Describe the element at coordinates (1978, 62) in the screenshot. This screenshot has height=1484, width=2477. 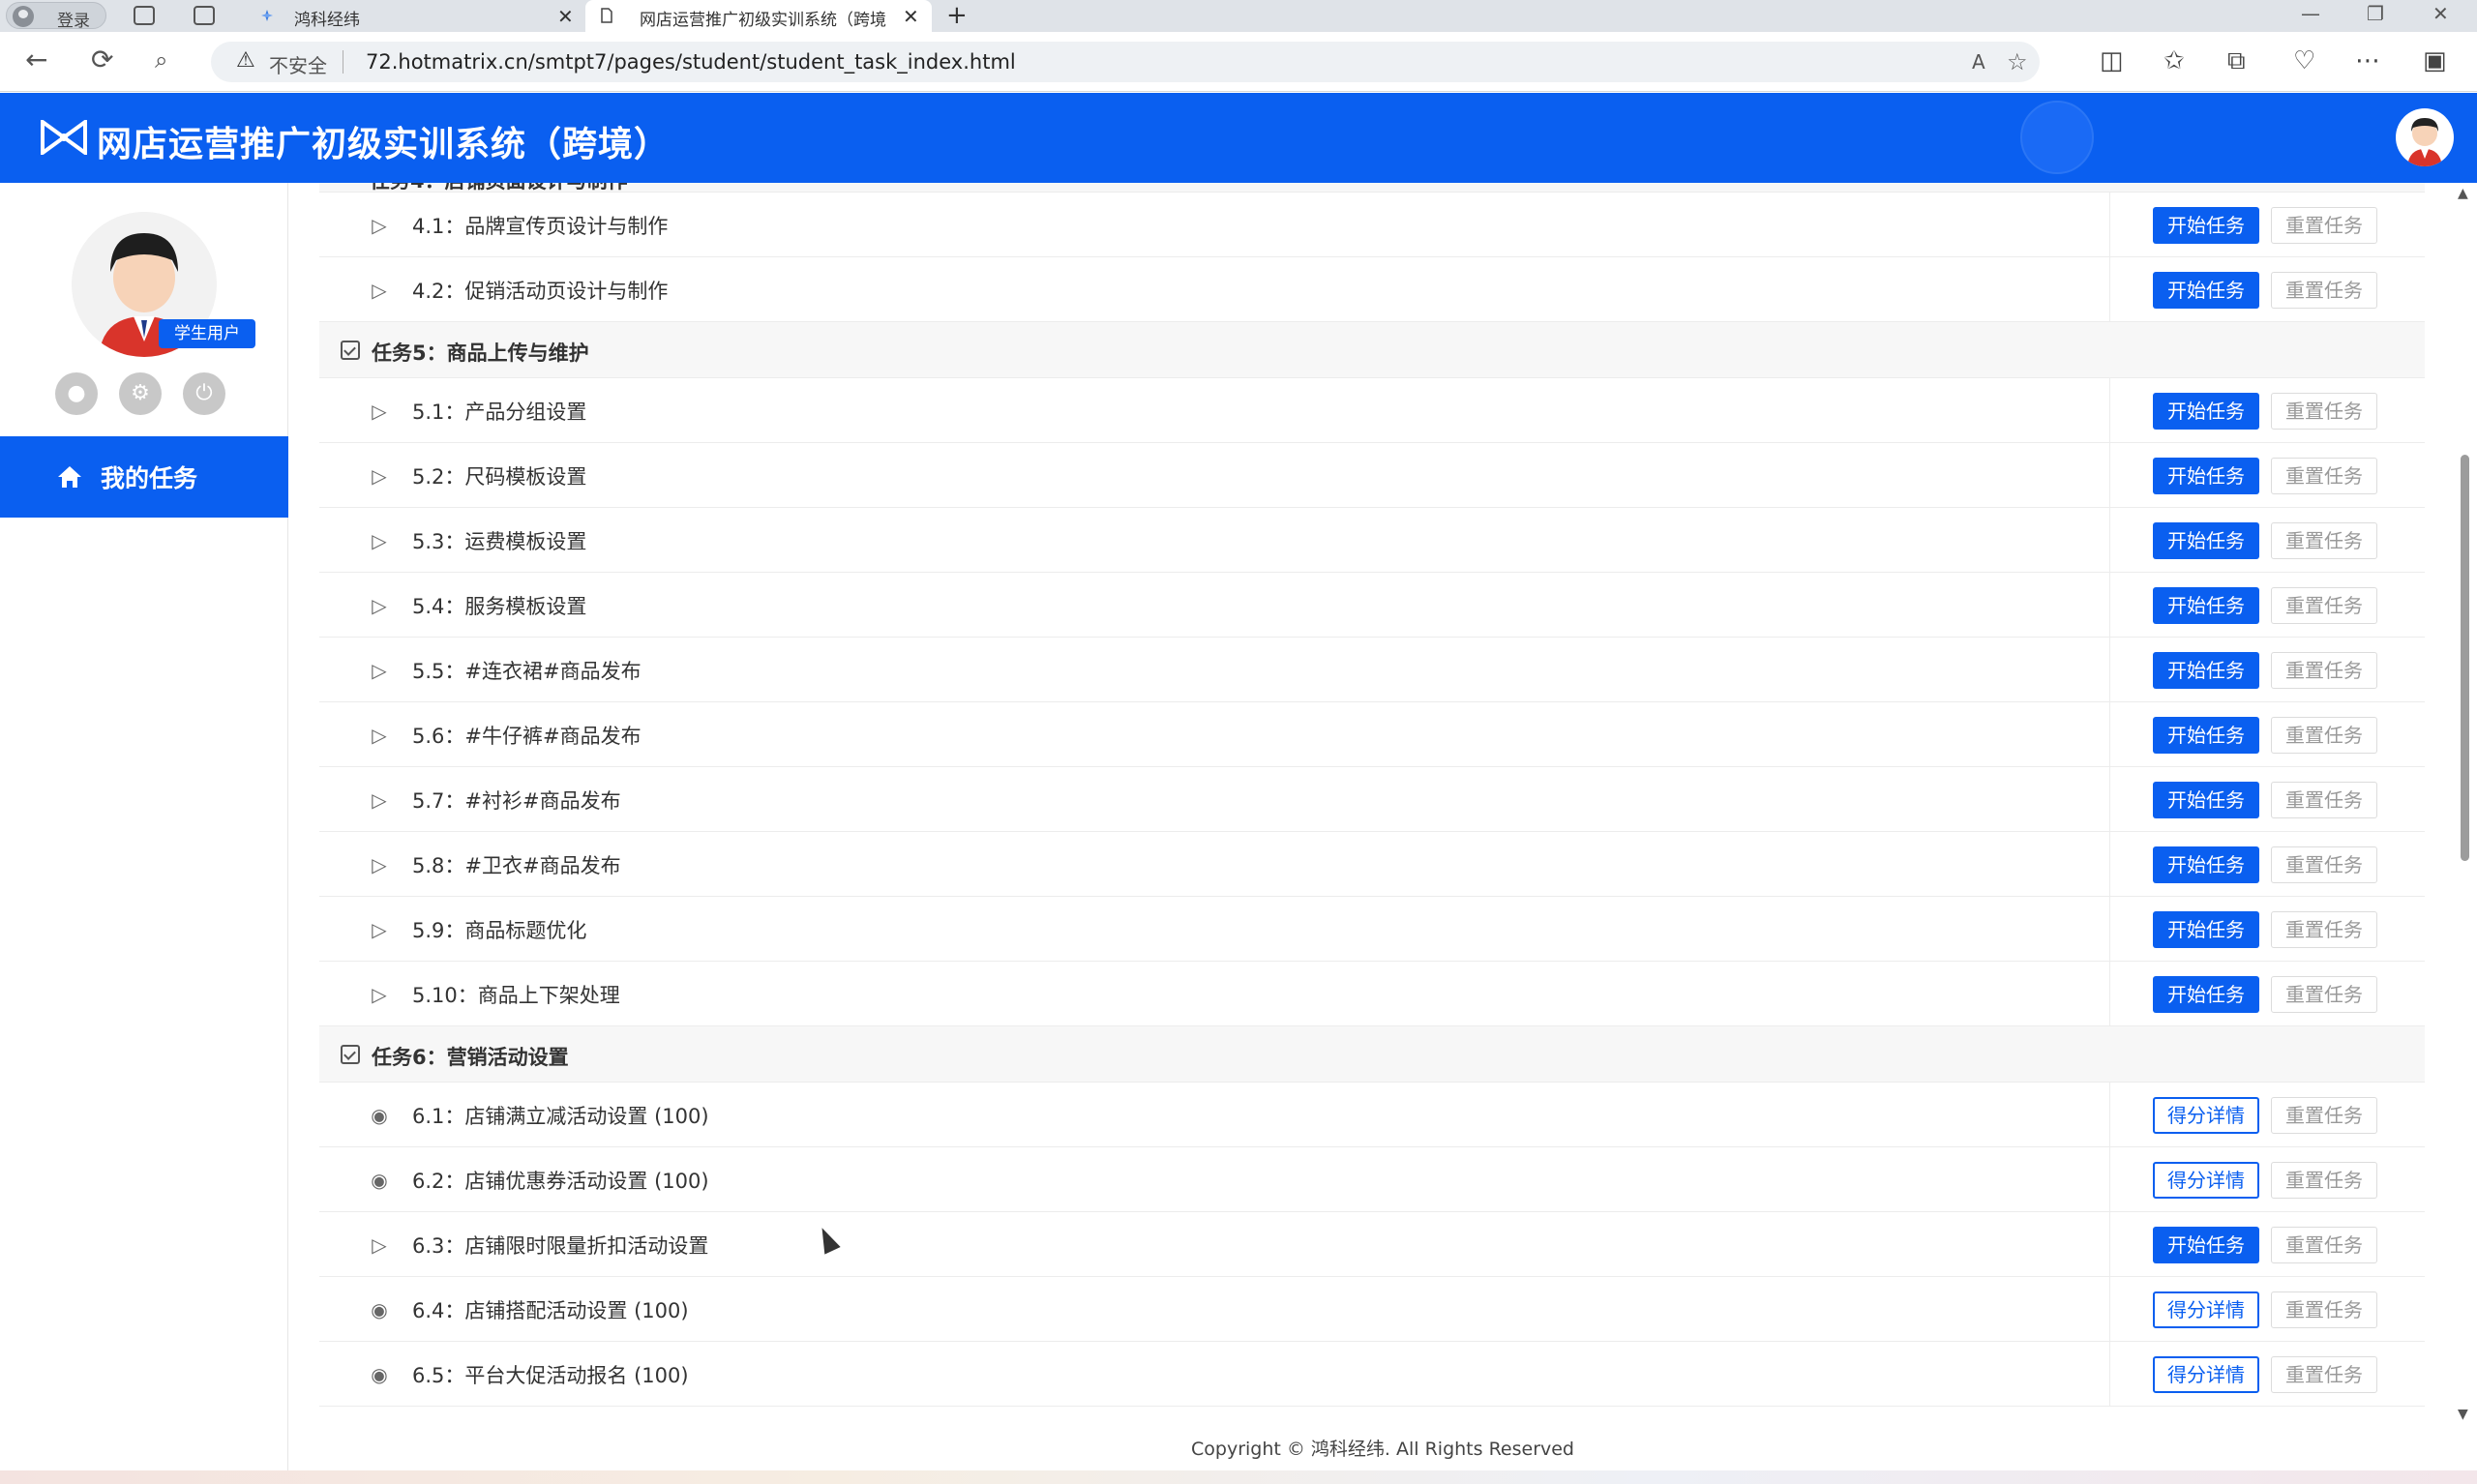
I see `read-aloud-icon: A` at that location.